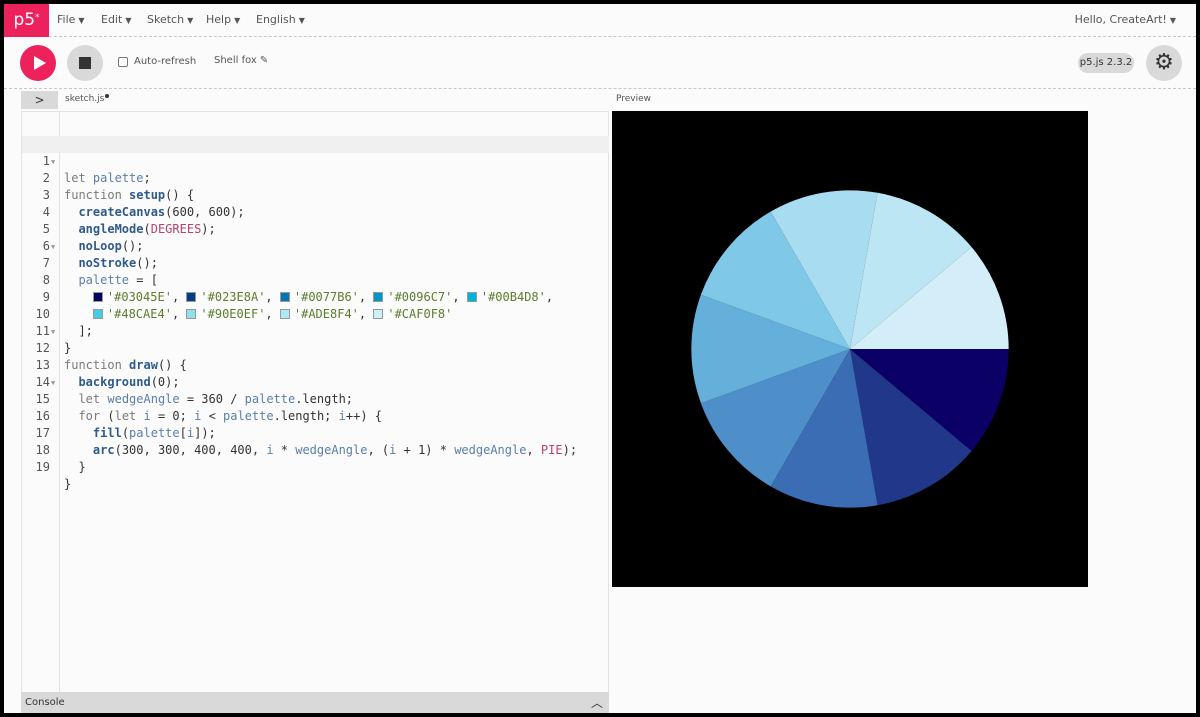 The width and height of the screenshot is (1200, 717). What do you see at coordinates (280, 19) in the screenshot?
I see `menu-language: English ▼` at bounding box center [280, 19].